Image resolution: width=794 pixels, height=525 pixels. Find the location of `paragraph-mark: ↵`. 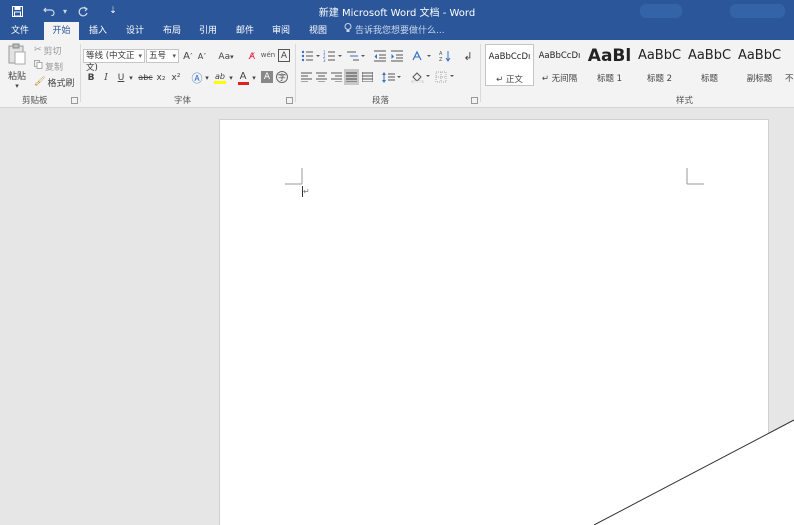

paragraph-mark: ↵ is located at coordinates (306, 191).